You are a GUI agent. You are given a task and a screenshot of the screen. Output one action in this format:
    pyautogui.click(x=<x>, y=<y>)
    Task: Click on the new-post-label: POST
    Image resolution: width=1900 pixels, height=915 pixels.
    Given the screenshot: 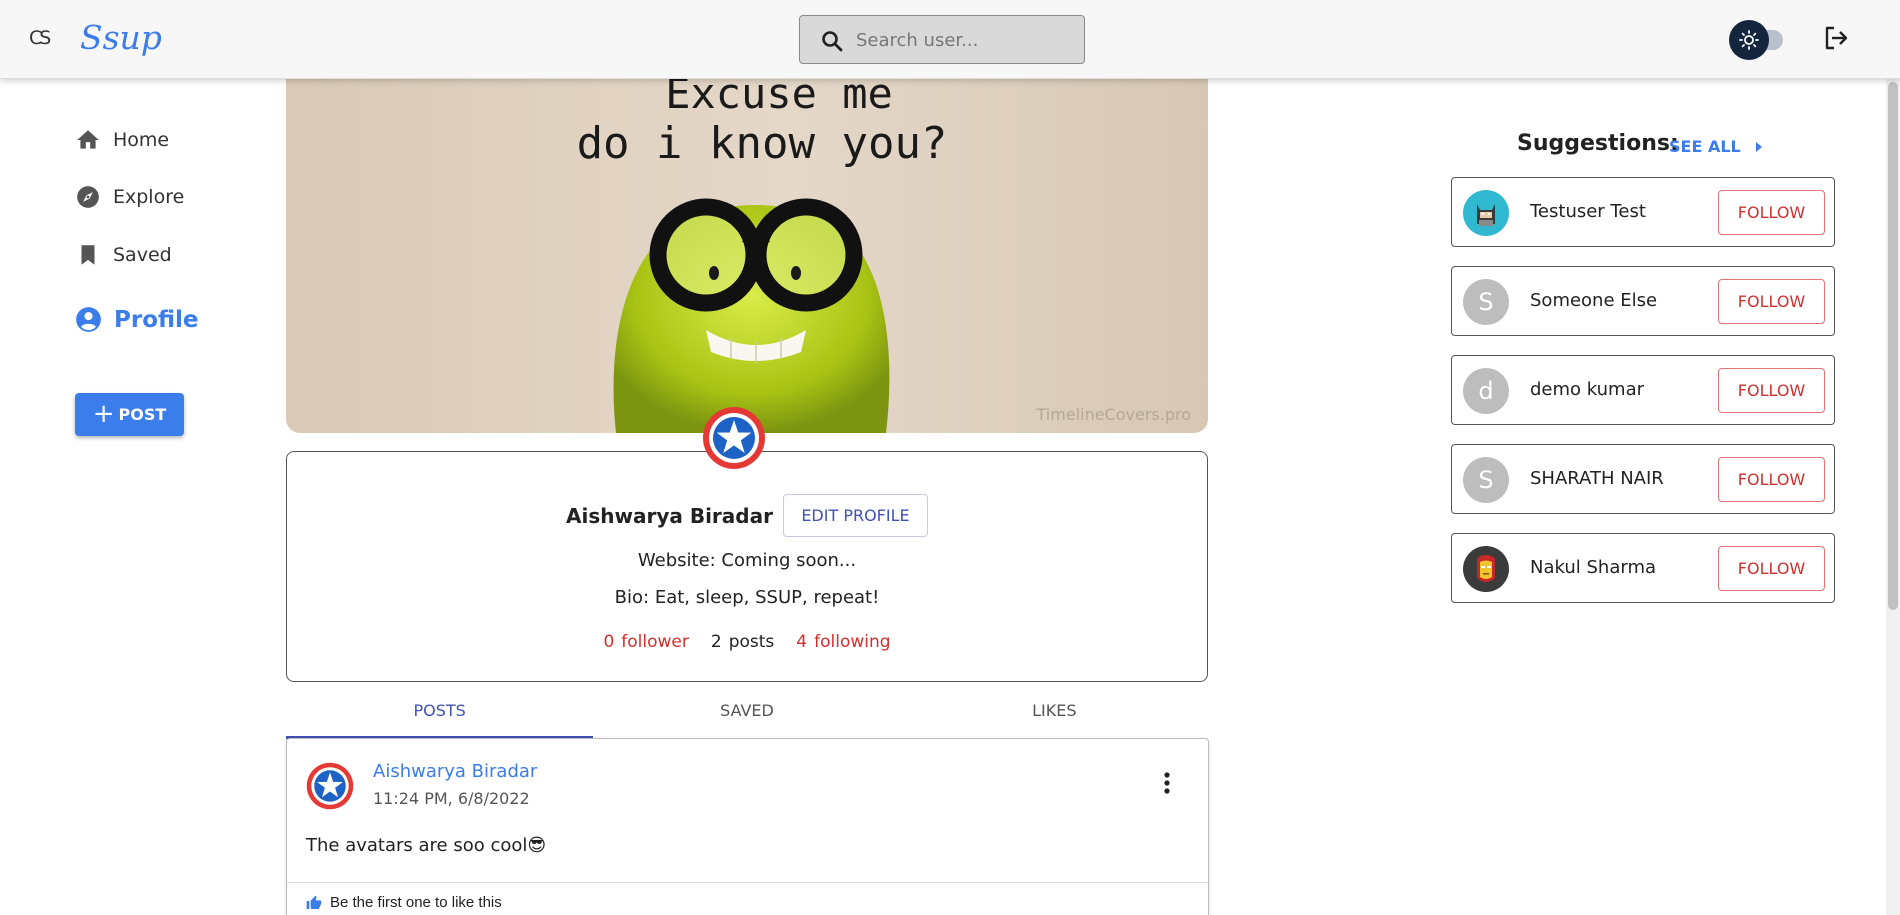 What is the action you would take?
    pyautogui.click(x=142, y=414)
    